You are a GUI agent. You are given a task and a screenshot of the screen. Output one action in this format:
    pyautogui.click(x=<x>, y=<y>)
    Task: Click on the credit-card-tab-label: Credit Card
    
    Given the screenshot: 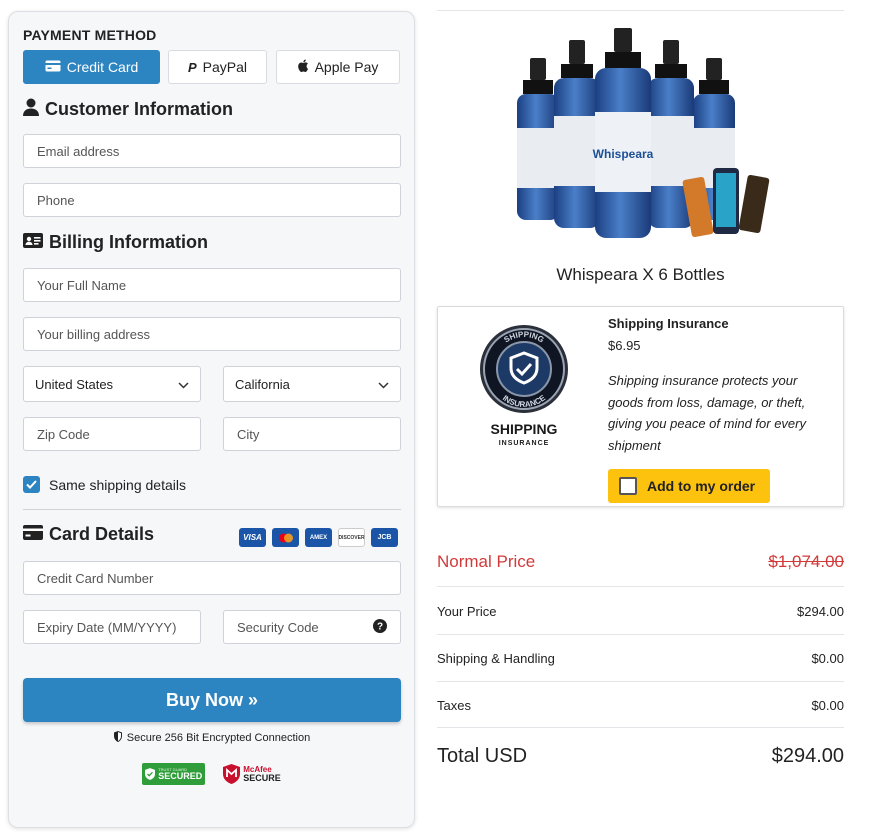 What is the action you would take?
    pyautogui.click(x=102, y=67)
    